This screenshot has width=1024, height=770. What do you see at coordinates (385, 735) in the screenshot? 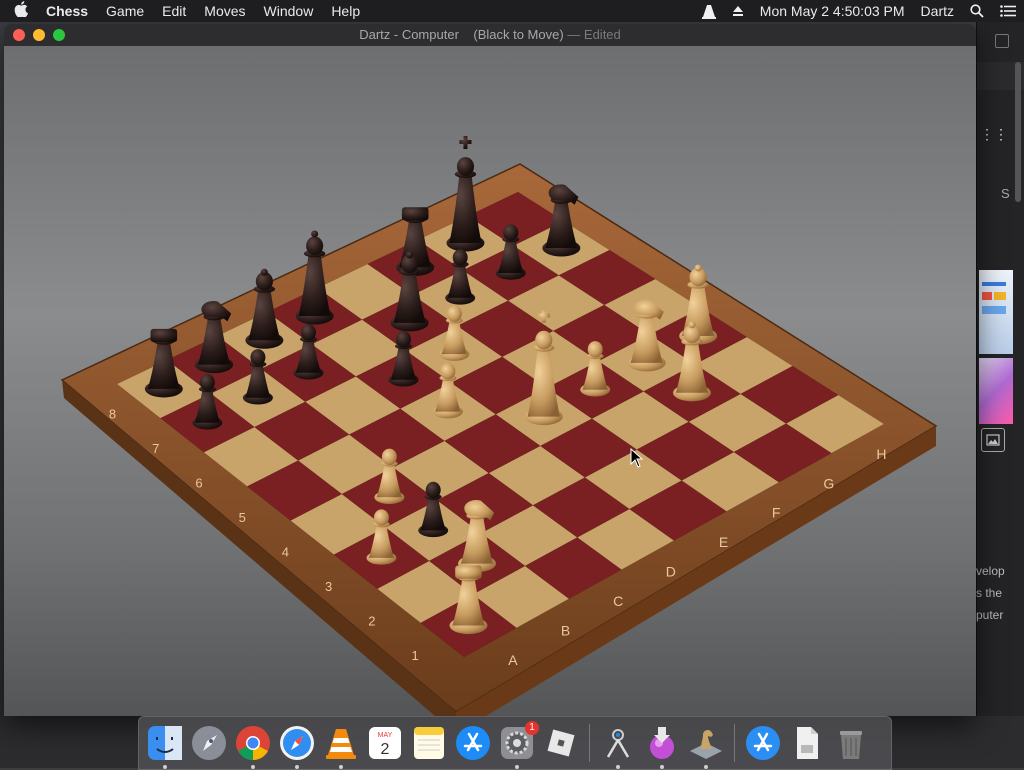
I see `calendar-month: MAY` at bounding box center [385, 735].